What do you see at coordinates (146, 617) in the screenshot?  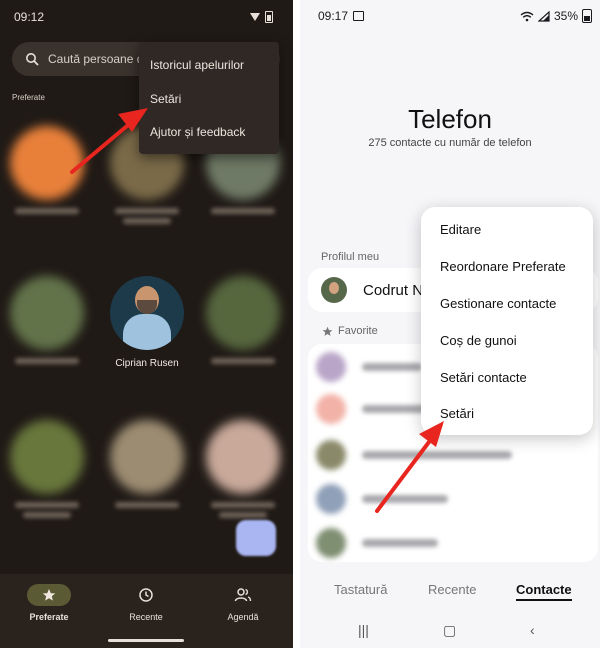 I see `nav-label: Recente` at bounding box center [146, 617].